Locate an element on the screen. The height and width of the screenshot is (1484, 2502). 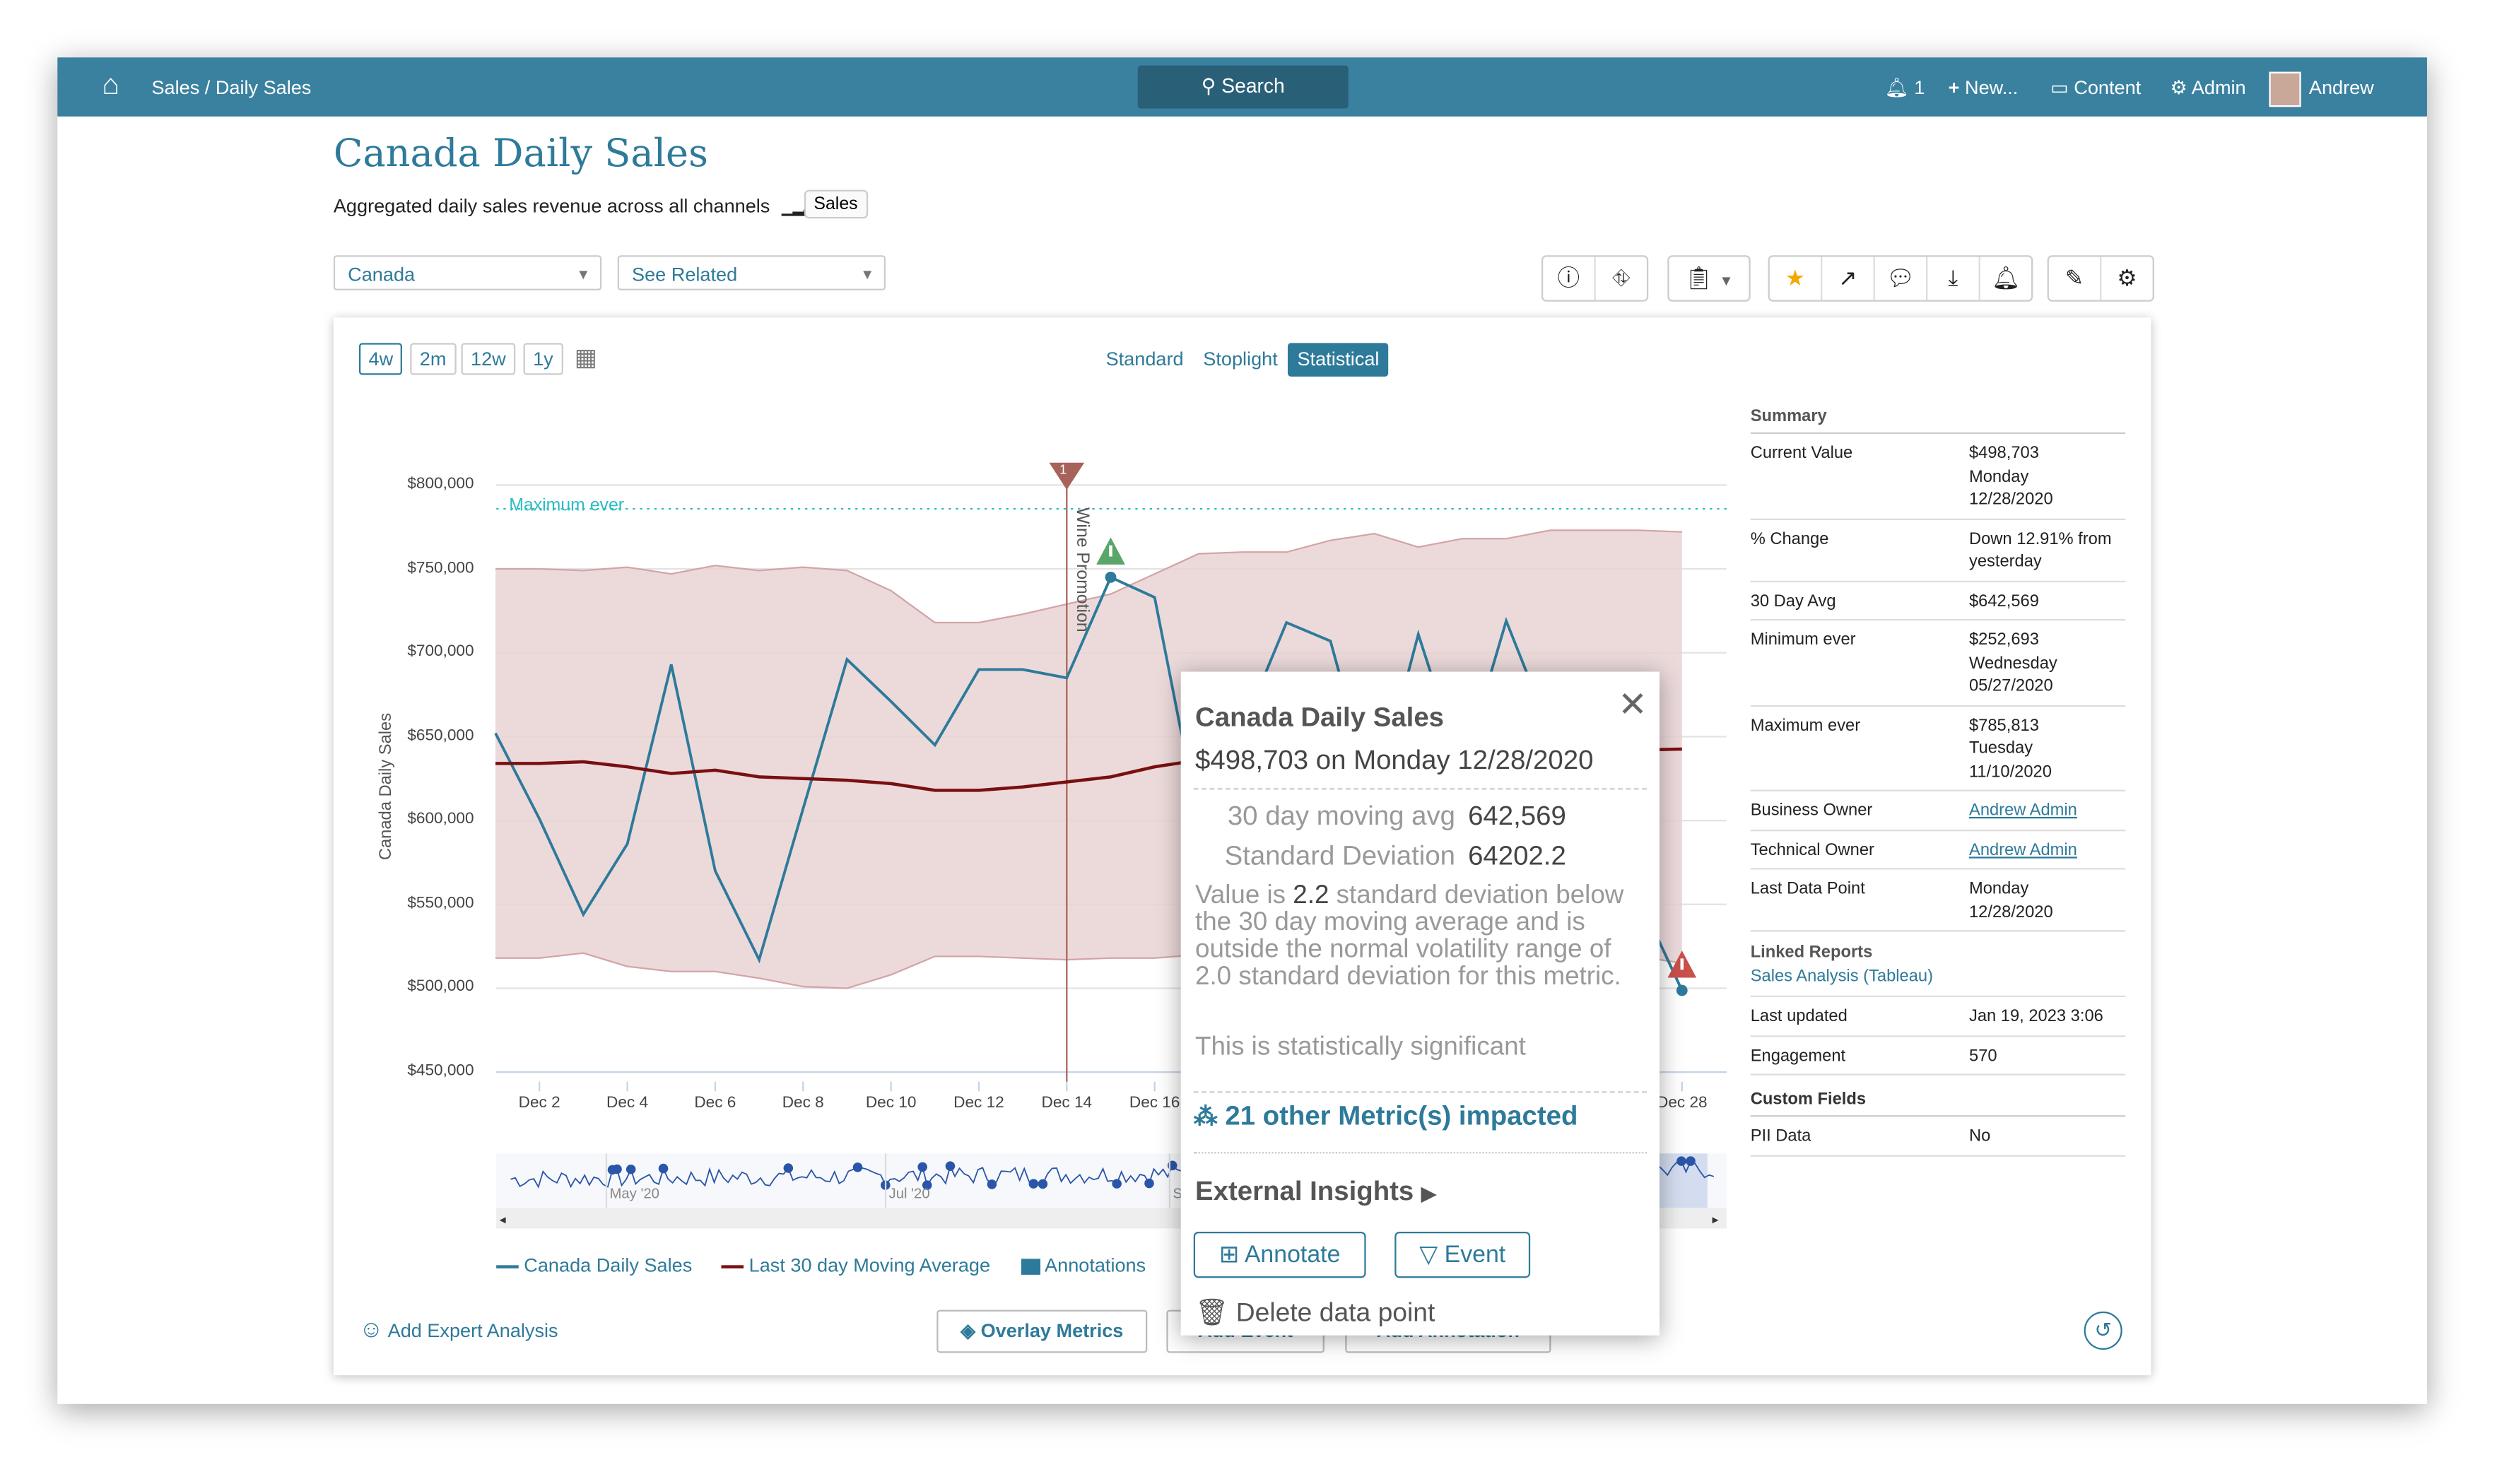
avatar is located at coordinates (2285, 89).